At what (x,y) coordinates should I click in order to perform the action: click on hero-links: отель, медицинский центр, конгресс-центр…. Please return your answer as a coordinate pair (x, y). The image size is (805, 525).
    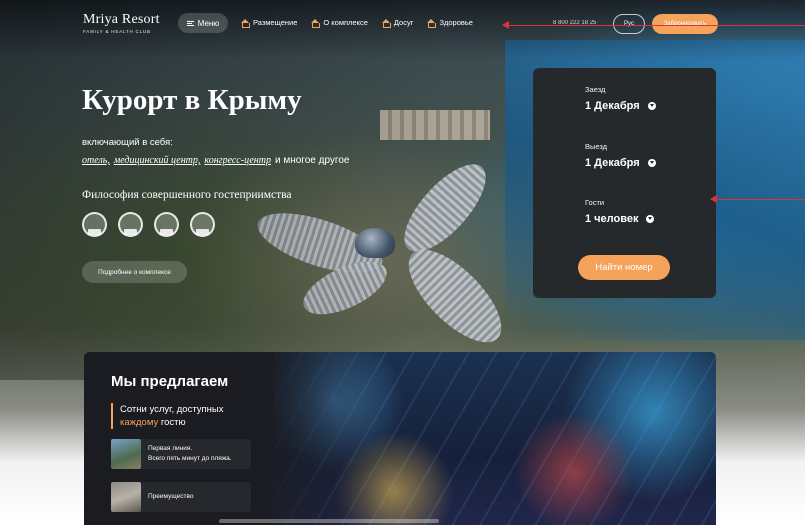
    Looking at the image, I should click on (215, 160).